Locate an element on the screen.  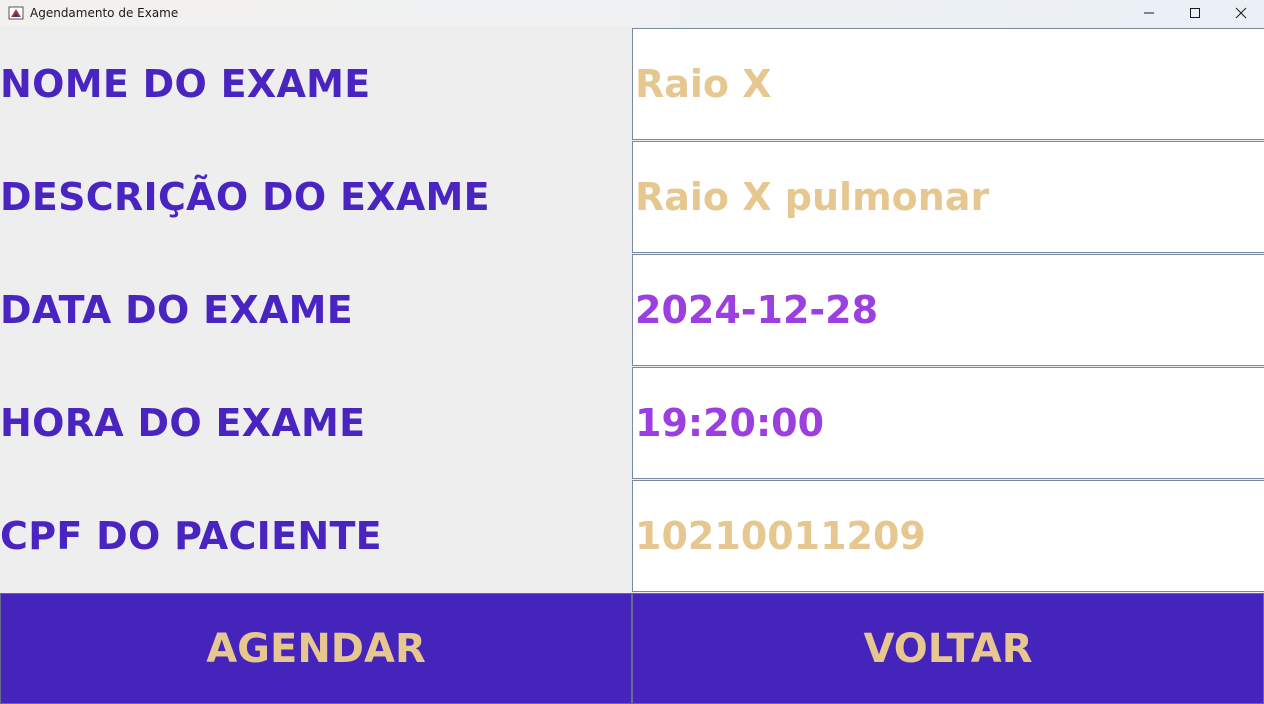
title-bar: Agendamento de Exame is located at coordinates (632, 13).